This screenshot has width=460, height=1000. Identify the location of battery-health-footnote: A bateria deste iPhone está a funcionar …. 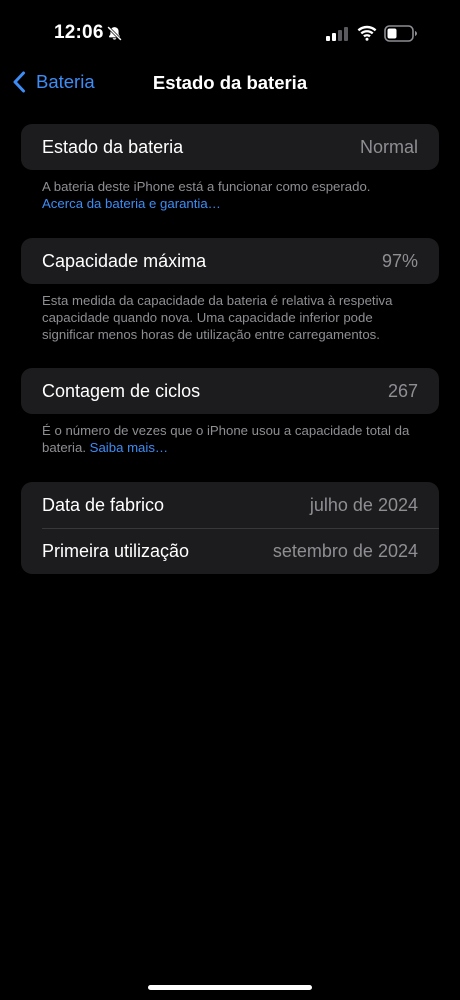
(234, 195).